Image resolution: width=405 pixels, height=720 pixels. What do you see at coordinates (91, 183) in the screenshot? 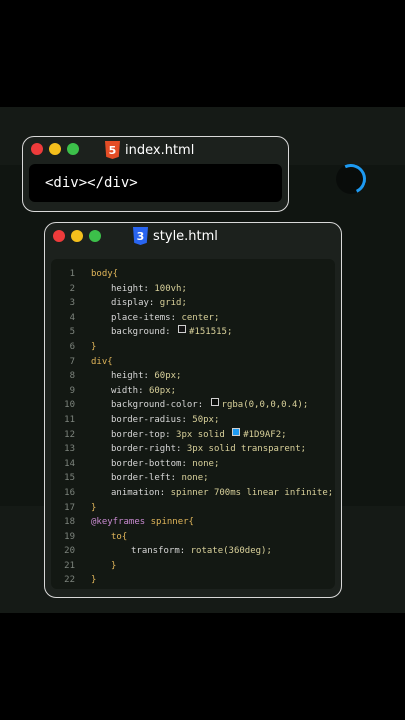
I see `html-code-text: <div></div>` at bounding box center [91, 183].